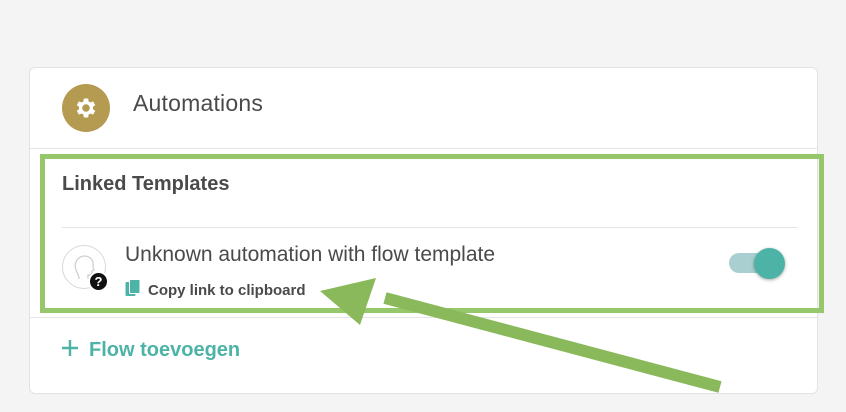 The height and width of the screenshot is (412, 846). Describe the element at coordinates (430, 227) in the screenshot. I see `section-divider` at that location.